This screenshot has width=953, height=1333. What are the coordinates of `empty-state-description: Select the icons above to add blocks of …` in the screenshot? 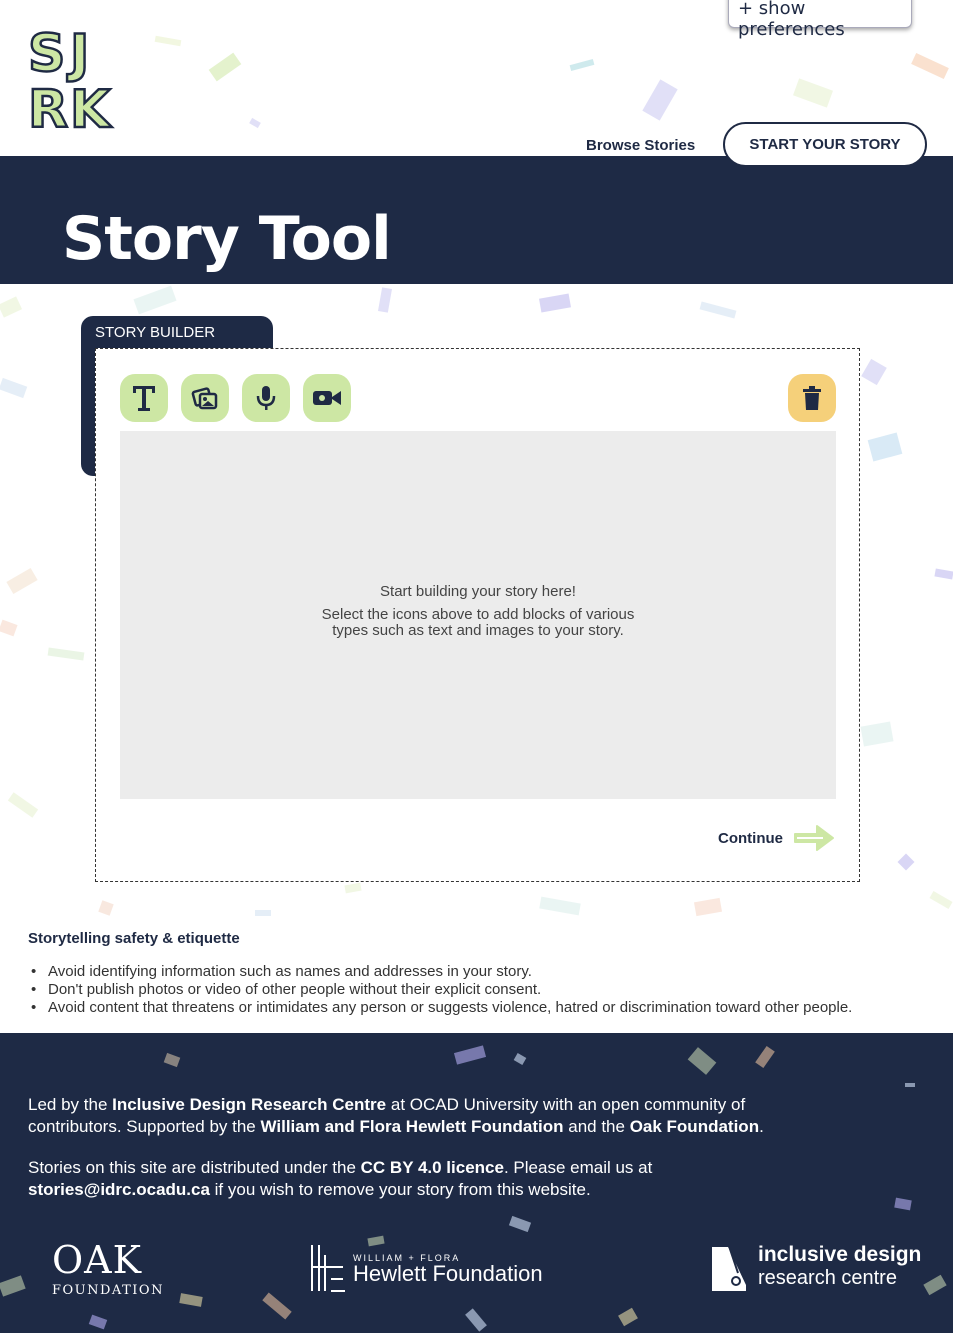 It's located at (478, 622).